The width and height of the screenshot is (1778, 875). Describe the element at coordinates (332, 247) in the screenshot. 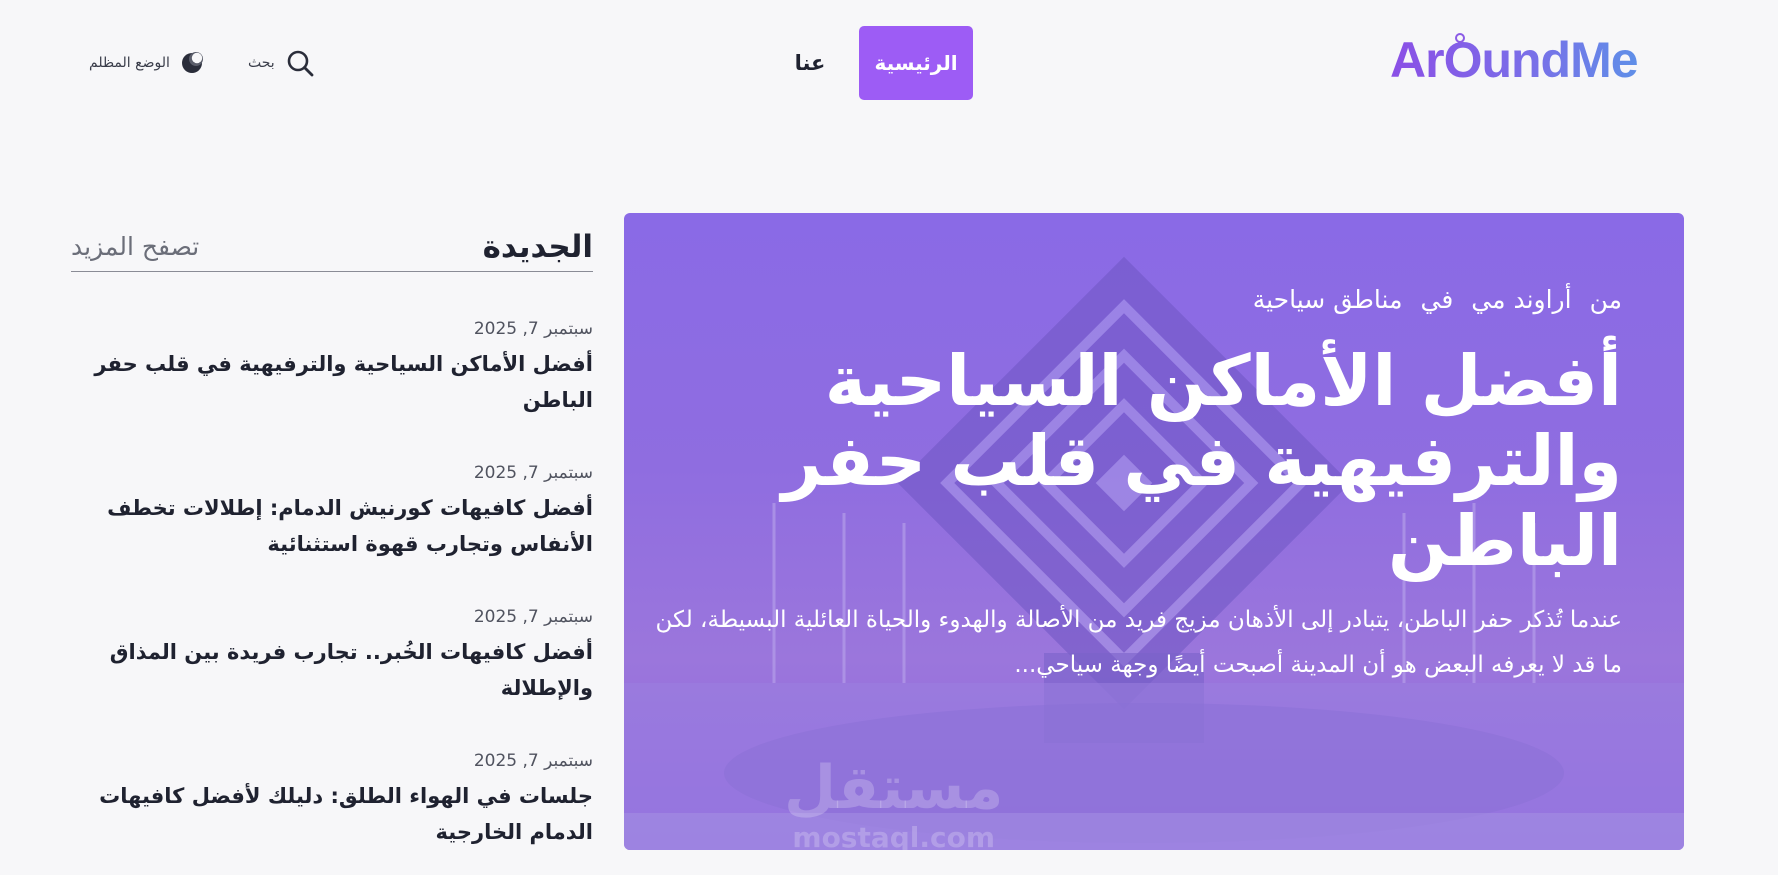

I see `sidebar-header: الجديدة تصفح المزيد` at that location.